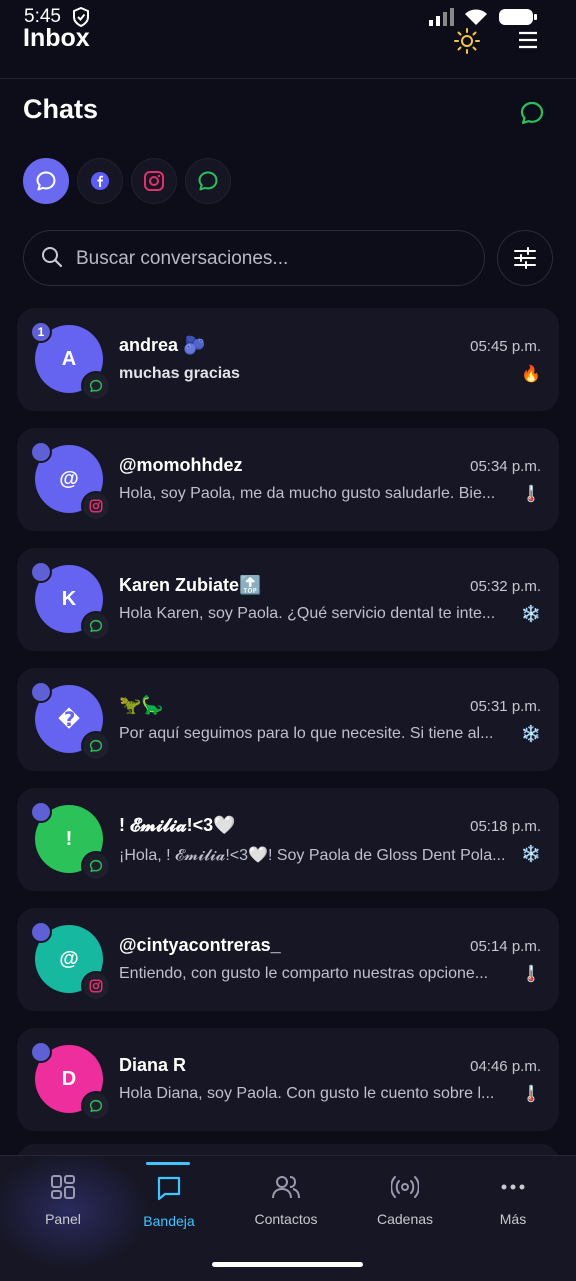 The width and height of the screenshot is (576, 1281). I want to click on facebook-icon, so click(100, 181).